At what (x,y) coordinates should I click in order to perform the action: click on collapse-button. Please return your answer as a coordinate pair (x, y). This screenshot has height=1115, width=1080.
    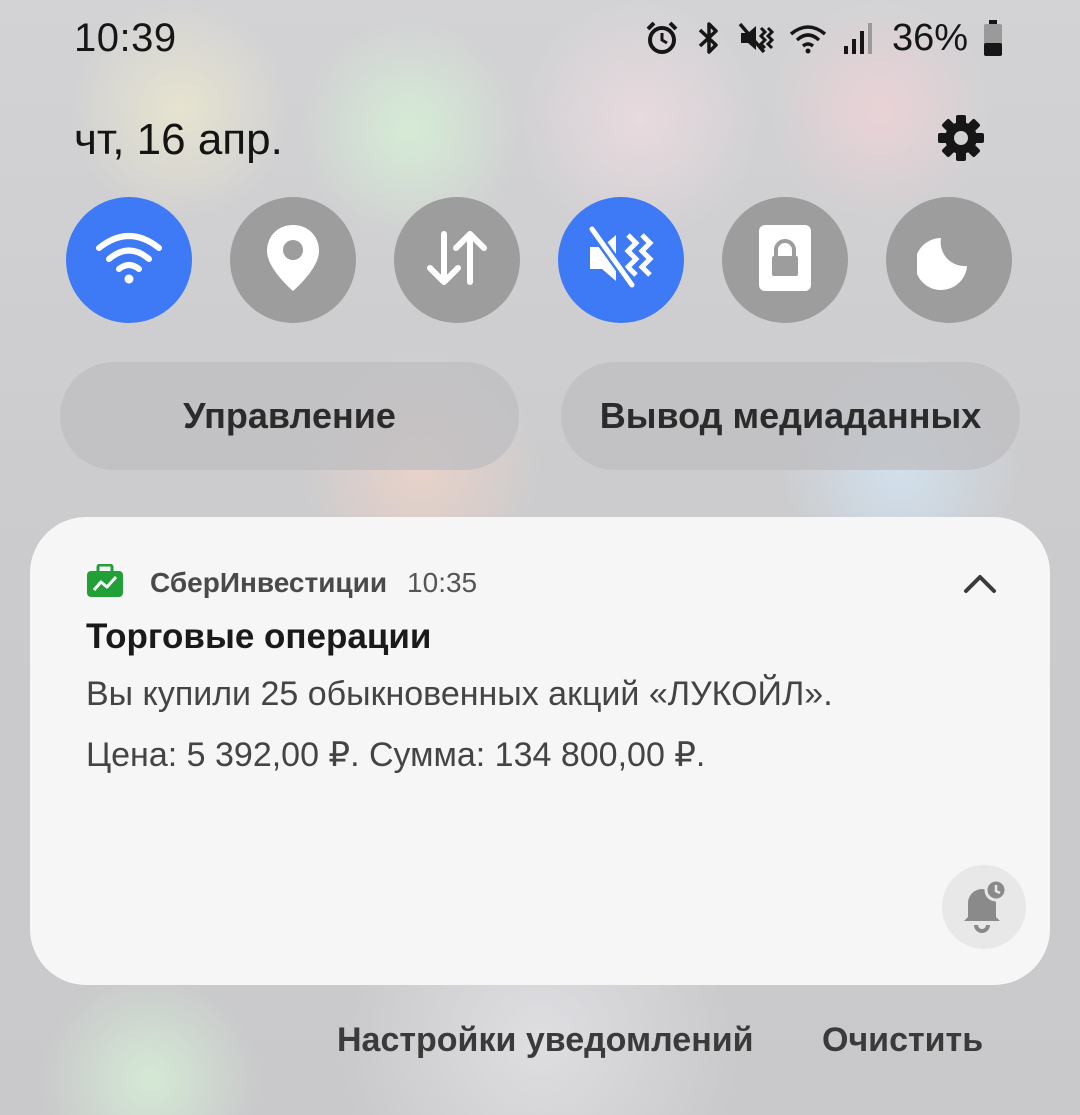
    Looking at the image, I should click on (980, 583).